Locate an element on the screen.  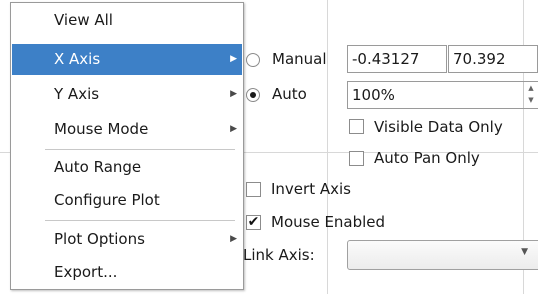
menu-item-plot-options: Plot Options ▶ is located at coordinates (127, 239).